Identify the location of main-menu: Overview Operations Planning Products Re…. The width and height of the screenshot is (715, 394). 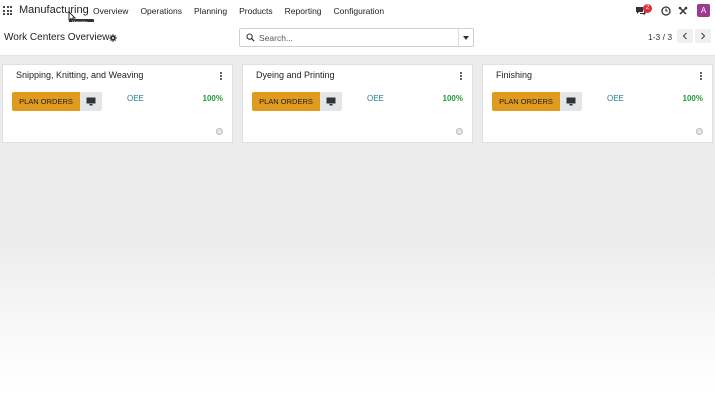
(244, 11).